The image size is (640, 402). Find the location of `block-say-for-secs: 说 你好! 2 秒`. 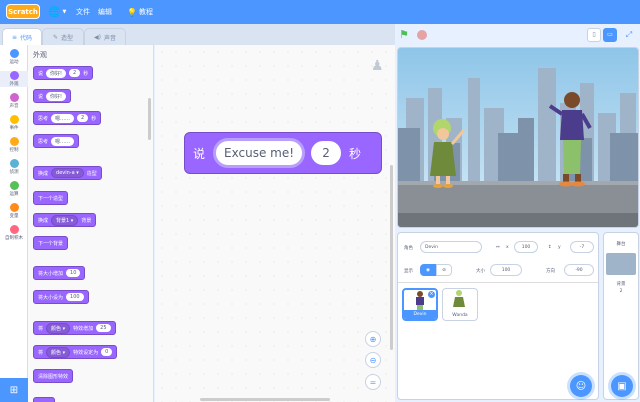

block-say-for-secs: 说 你好! 2 秒 is located at coordinates (63, 73).